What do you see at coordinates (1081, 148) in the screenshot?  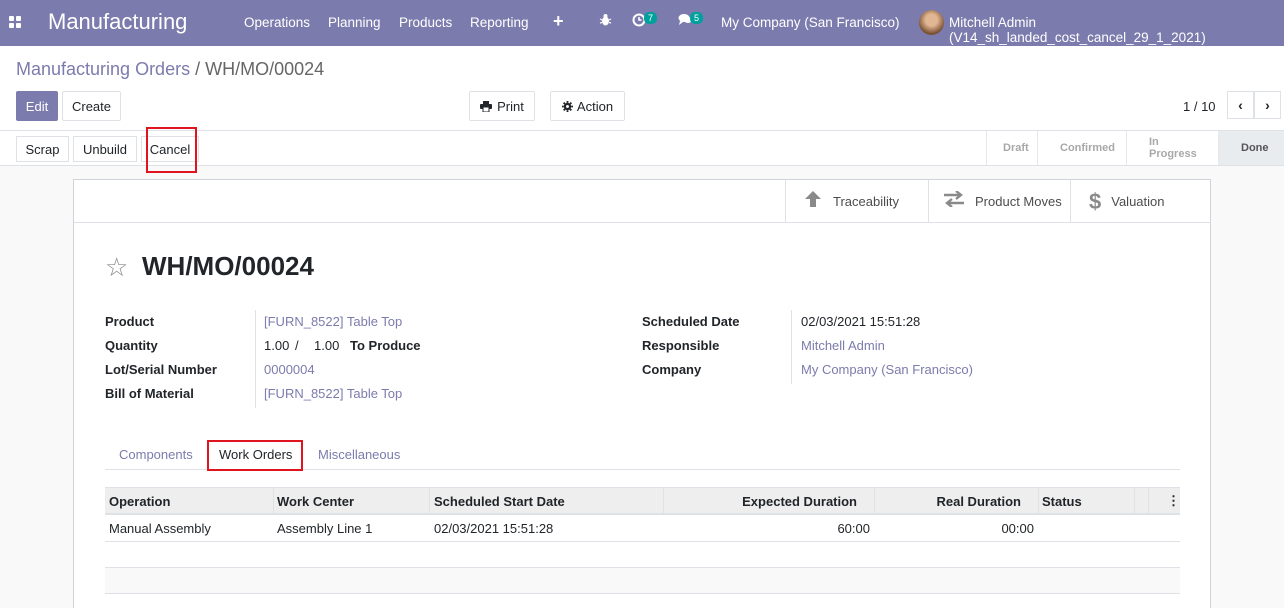 I see `stage-confirmed: Confirmed` at bounding box center [1081, 148].